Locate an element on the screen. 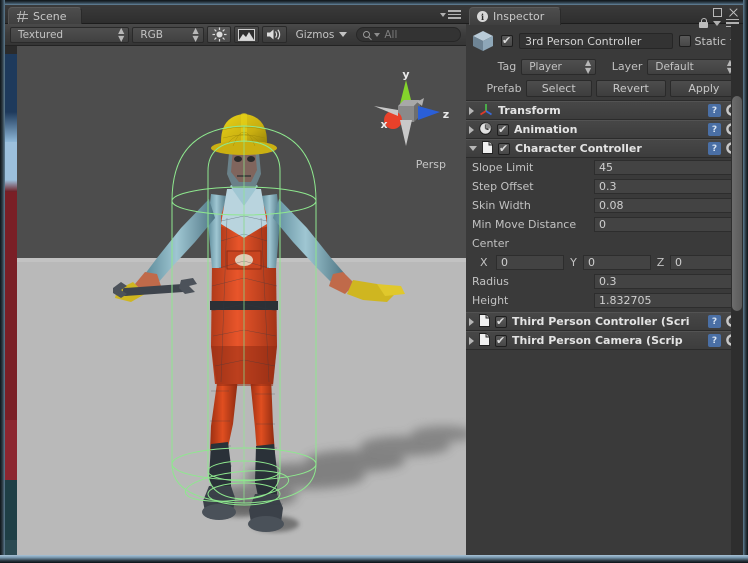 The height and width of the screenshot is (563, 748). prefab-apply-button: Apply is located at coordinates (703, 88).